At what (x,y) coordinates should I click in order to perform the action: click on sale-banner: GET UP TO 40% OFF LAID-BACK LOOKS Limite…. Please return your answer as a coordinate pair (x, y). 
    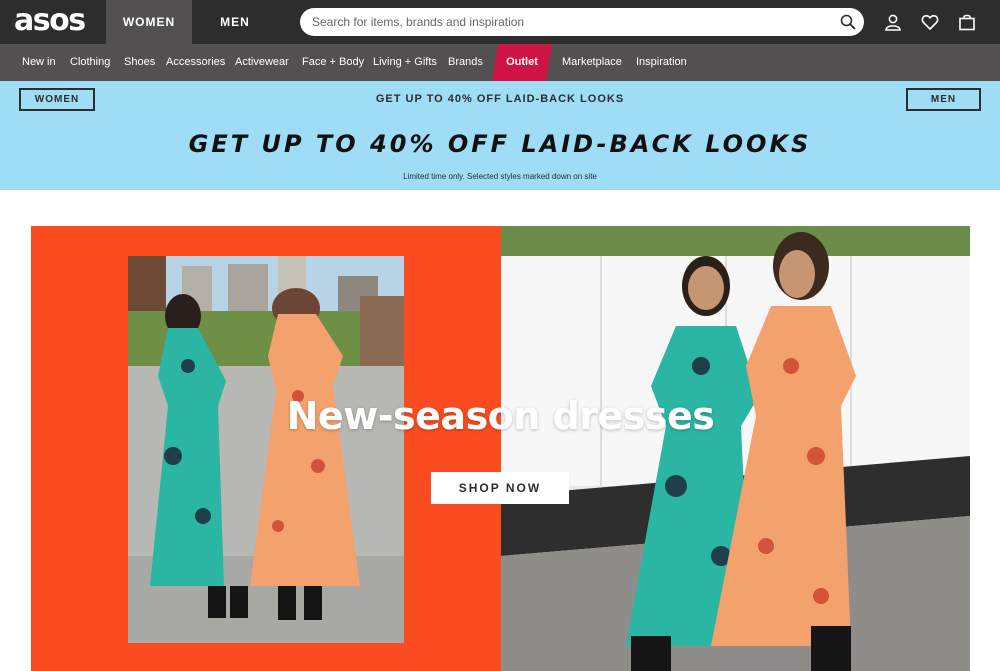
    Looking at the image, I should click on (500, 154).